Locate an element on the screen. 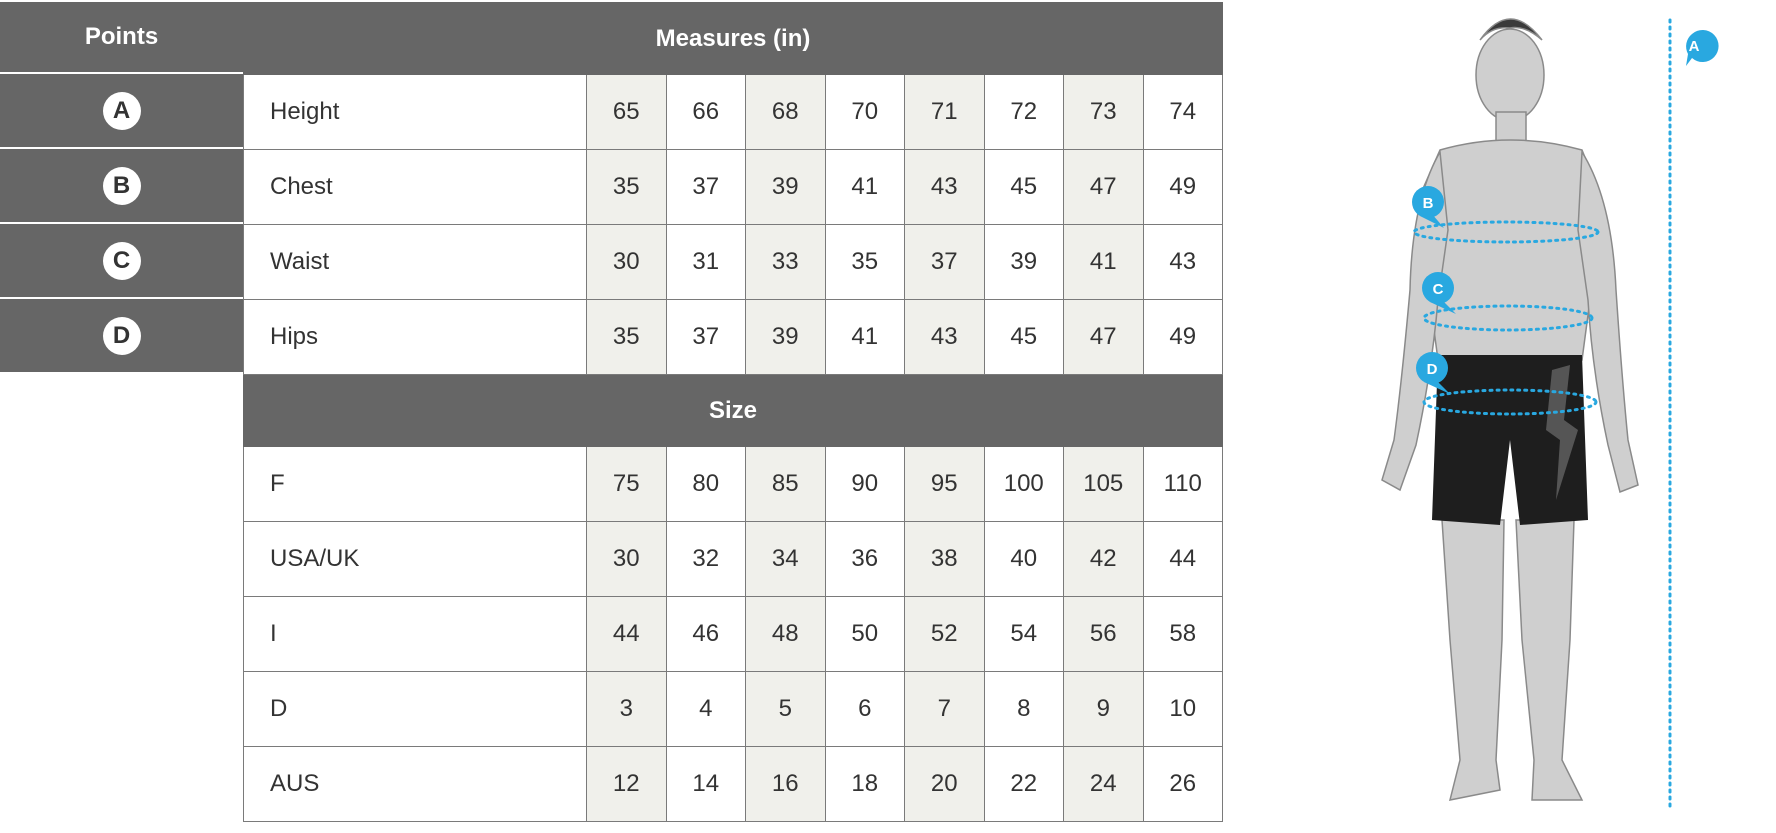 This screenshot has height=833, width=1776. point-row-b: B is located at coordinates (121, 186).